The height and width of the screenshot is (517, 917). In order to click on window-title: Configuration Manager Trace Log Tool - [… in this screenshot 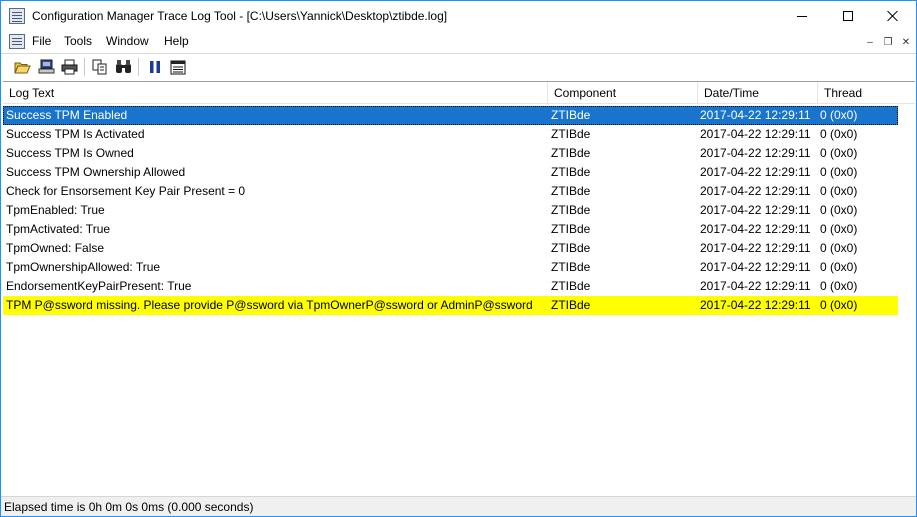, I will do `click(240, 16)`.